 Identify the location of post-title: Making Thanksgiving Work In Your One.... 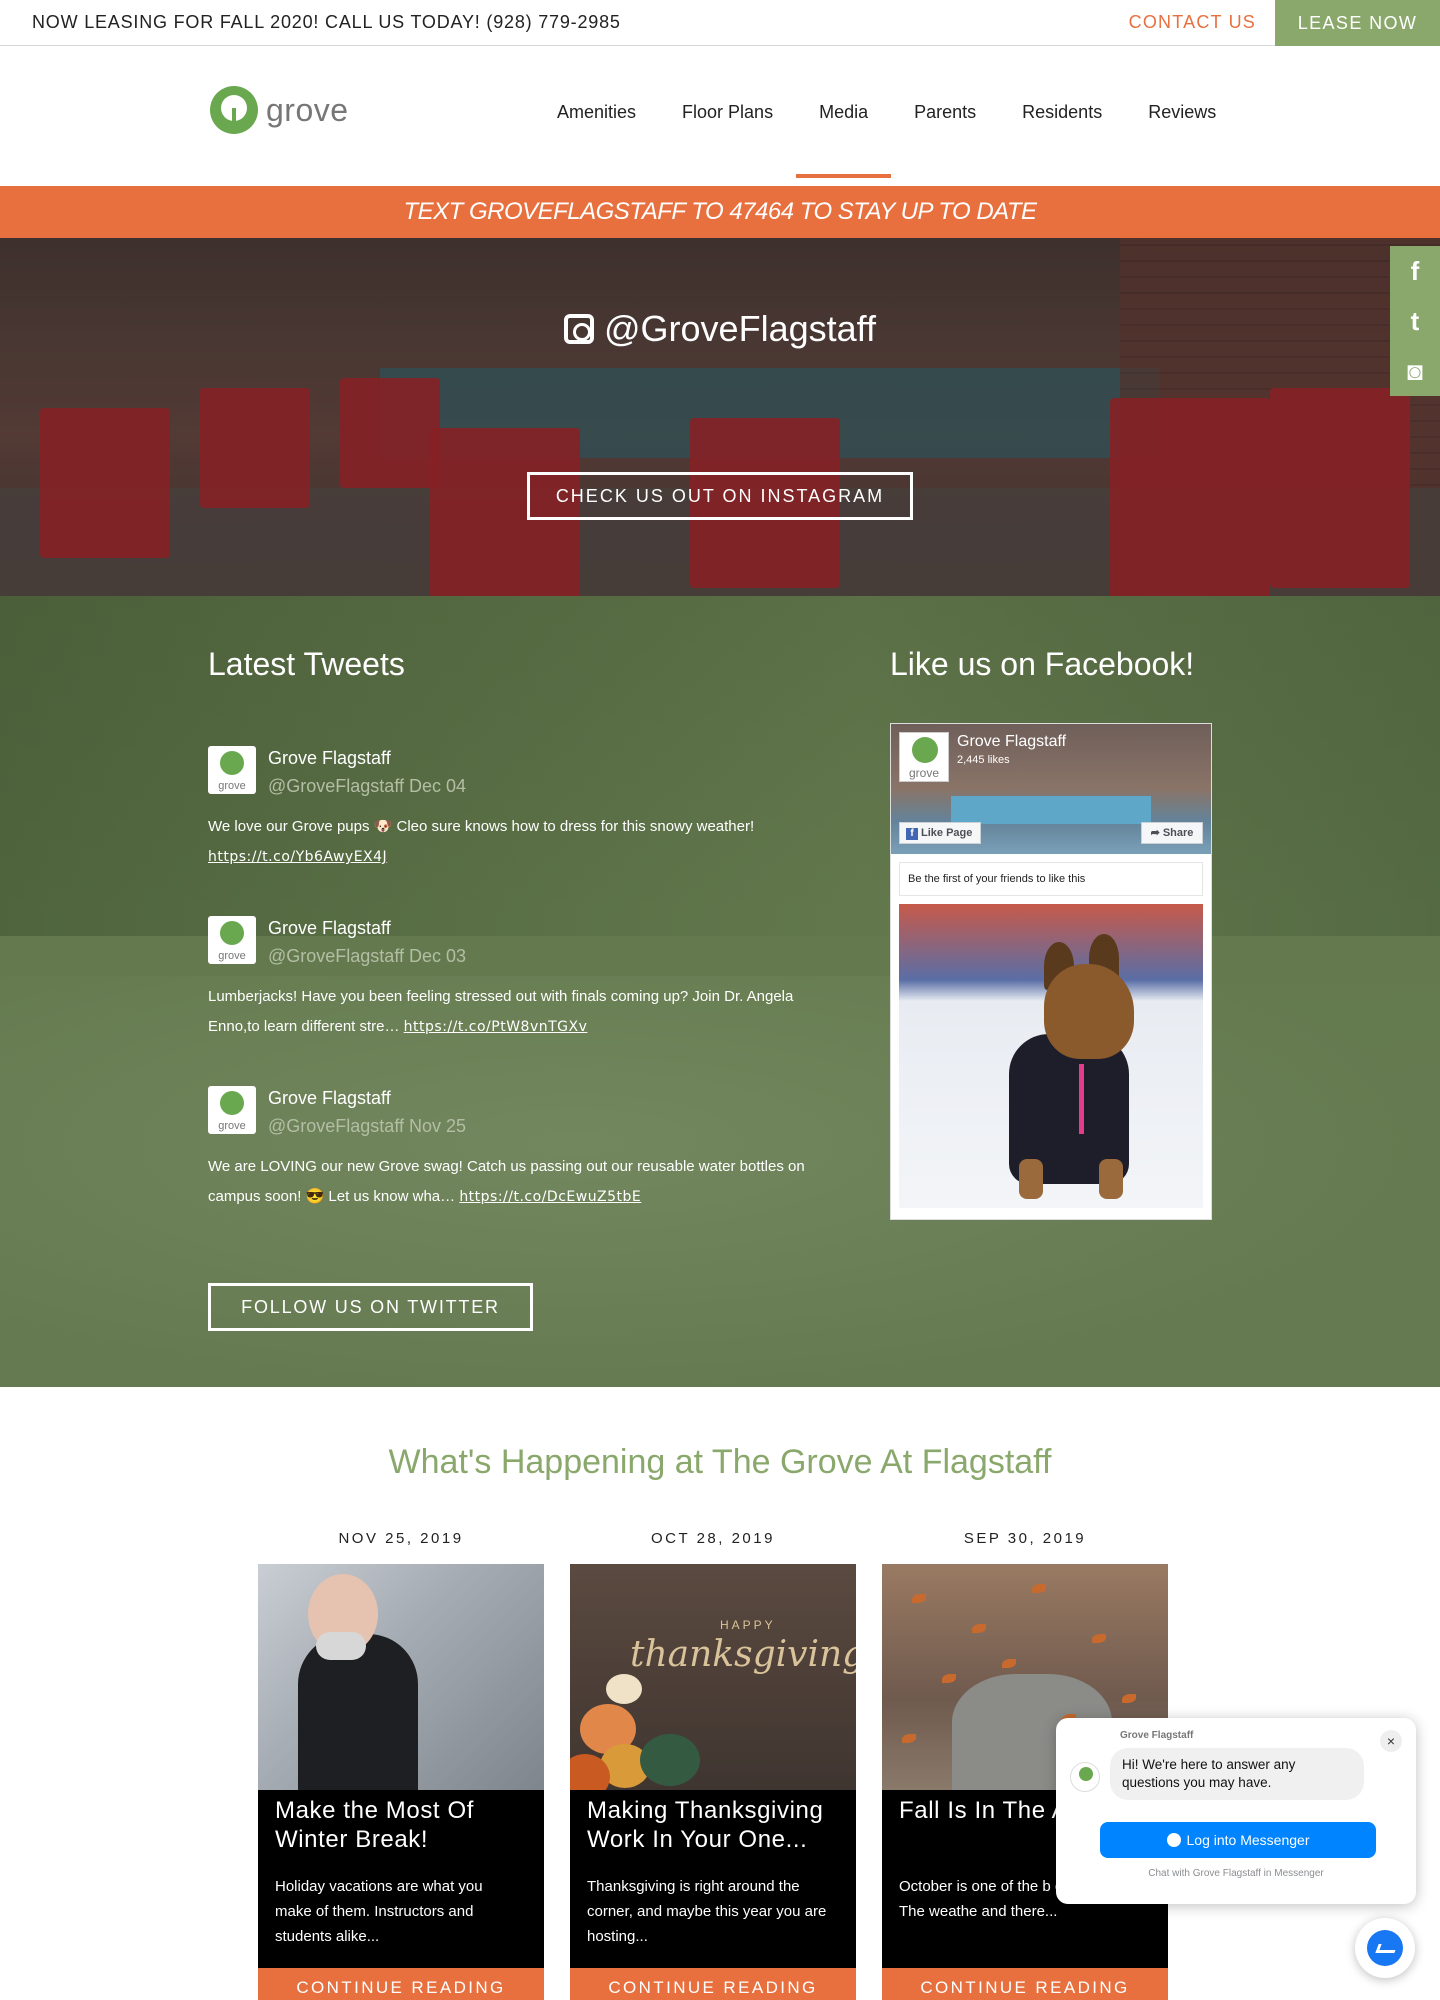
(716, 1825).